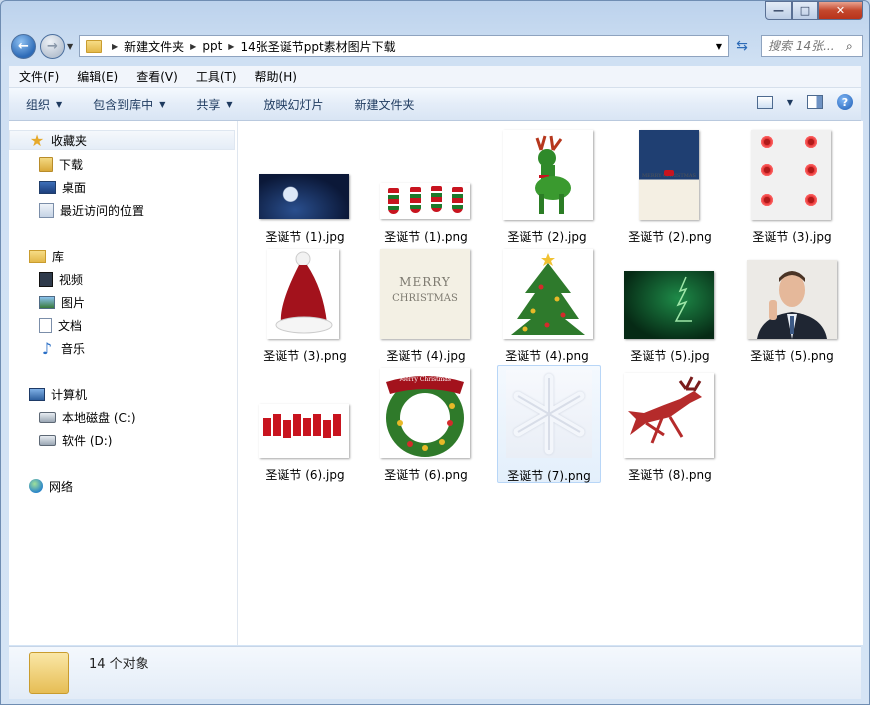  What do you see at coordinates (91, 210) in the screenshot?
I see `nav-recent: 最近访问的位置` at bounding box center [91, 210].